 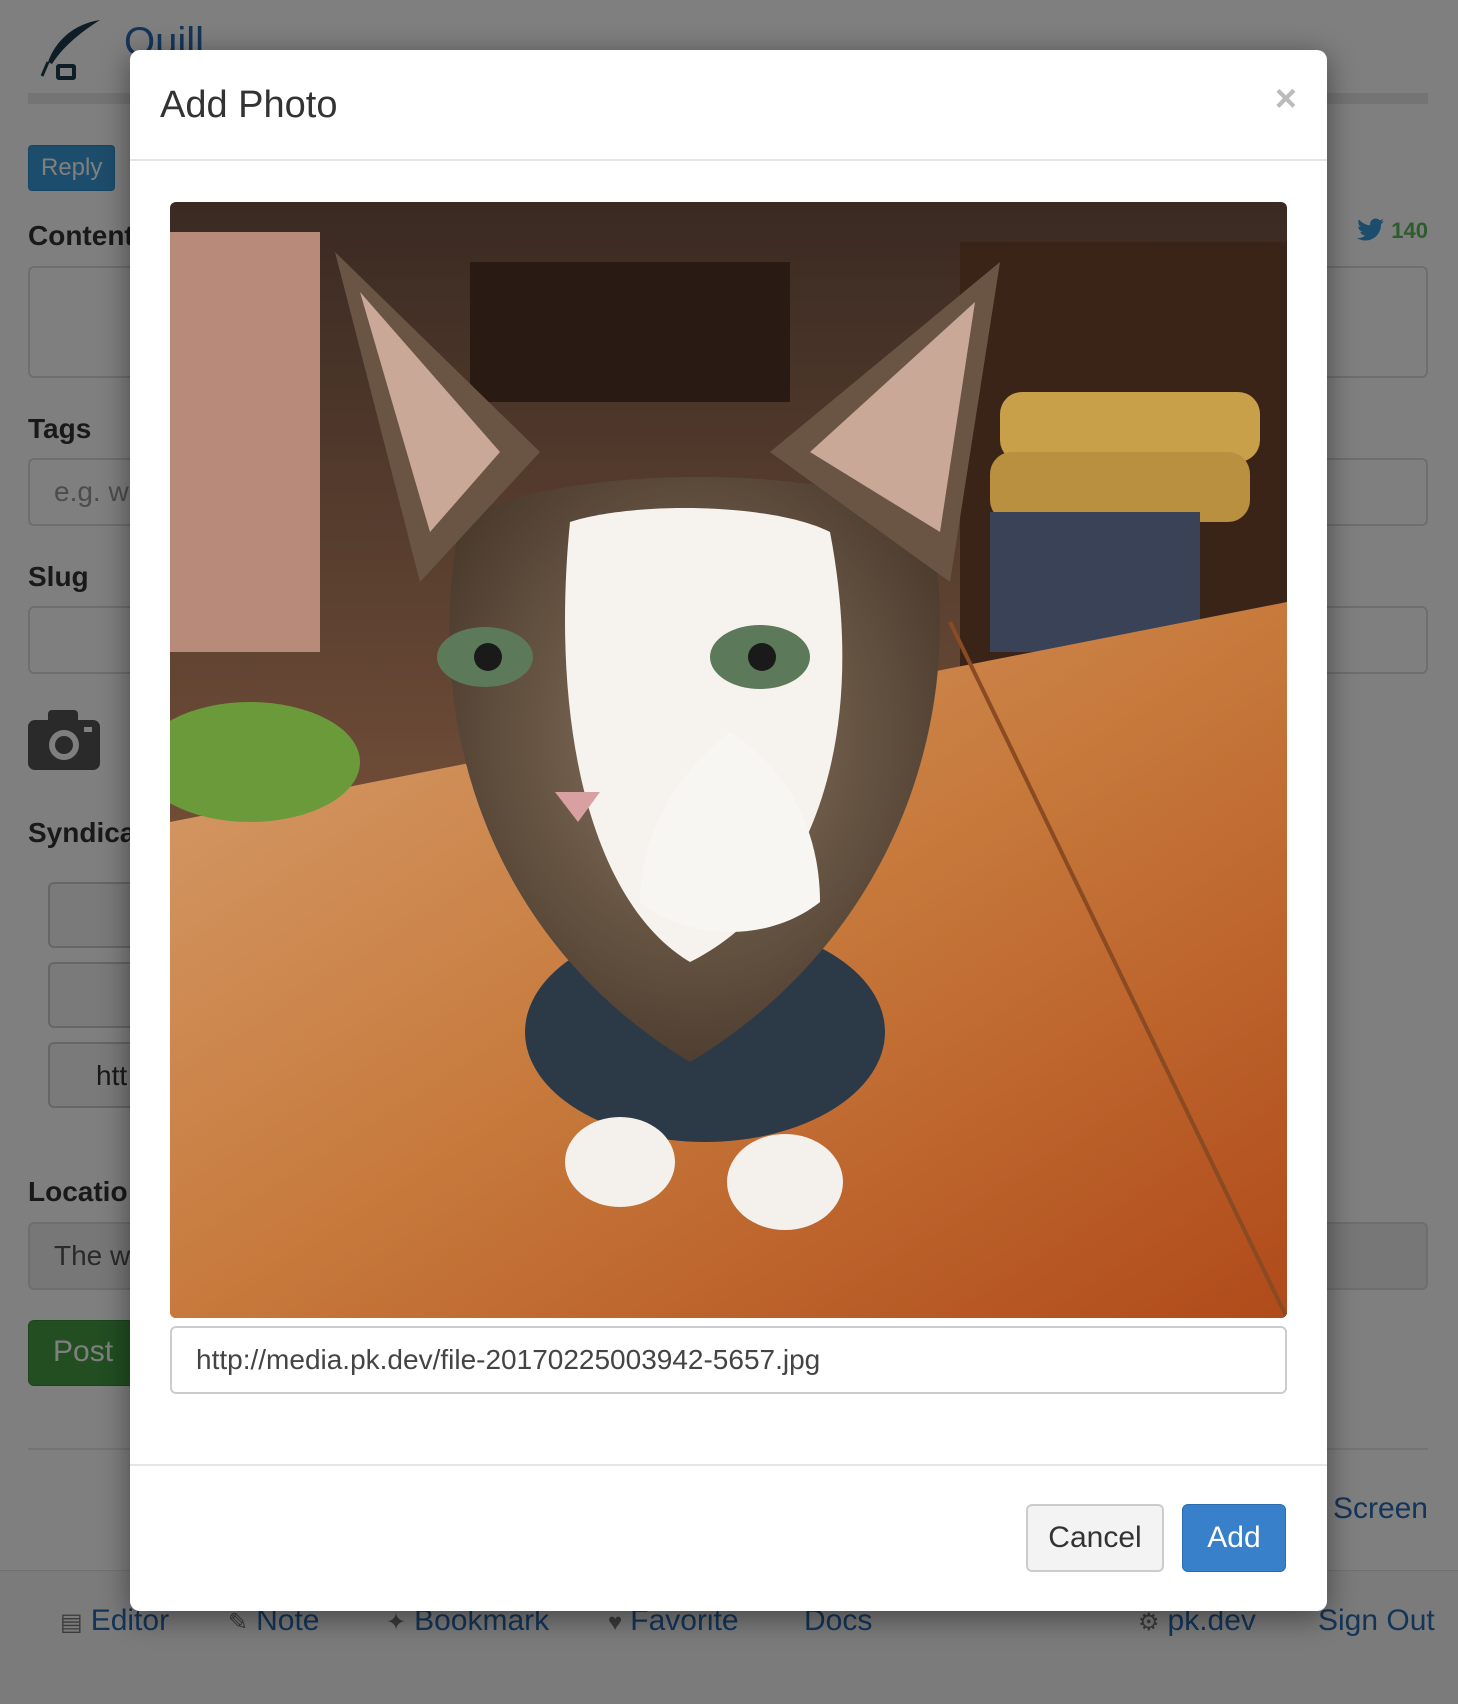 What do you see at coordinates (728, 1360) in the screenshot?
I see `photo-url-input` at bounding box center [728, 1360].